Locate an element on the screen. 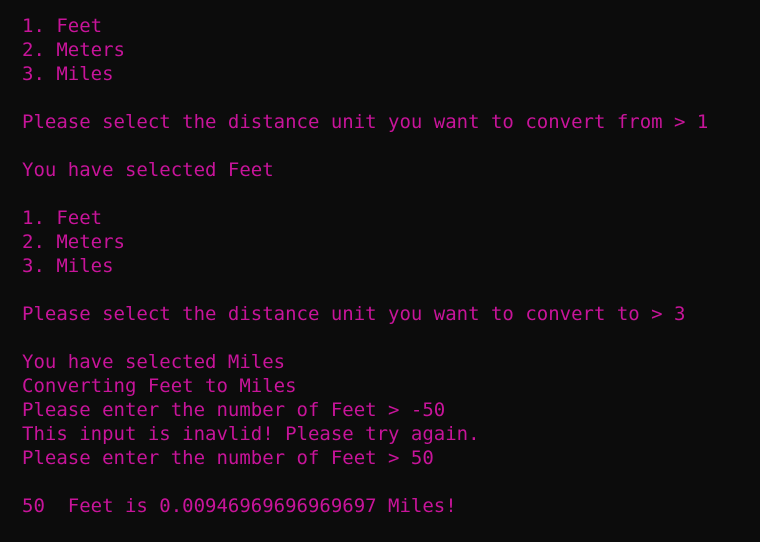 The height and width of the screenshot is (542, 760). selected-to-message: You have selected Miles is located at coordinates (154, 362).